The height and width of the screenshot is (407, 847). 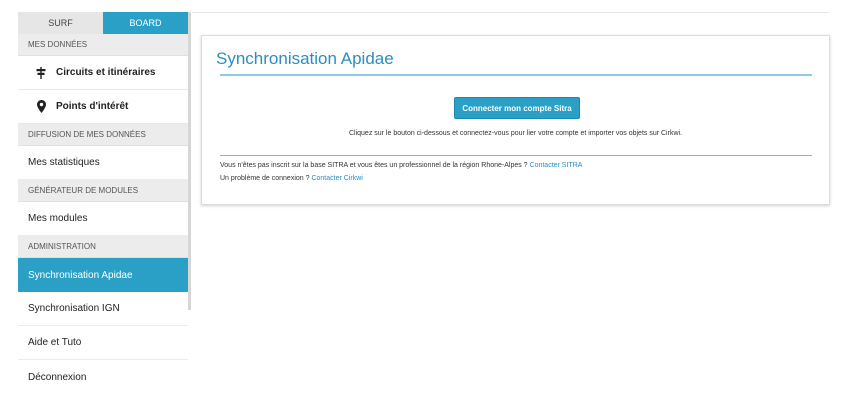 I want to click on map-pin-icon, so click(x=41, y=106).